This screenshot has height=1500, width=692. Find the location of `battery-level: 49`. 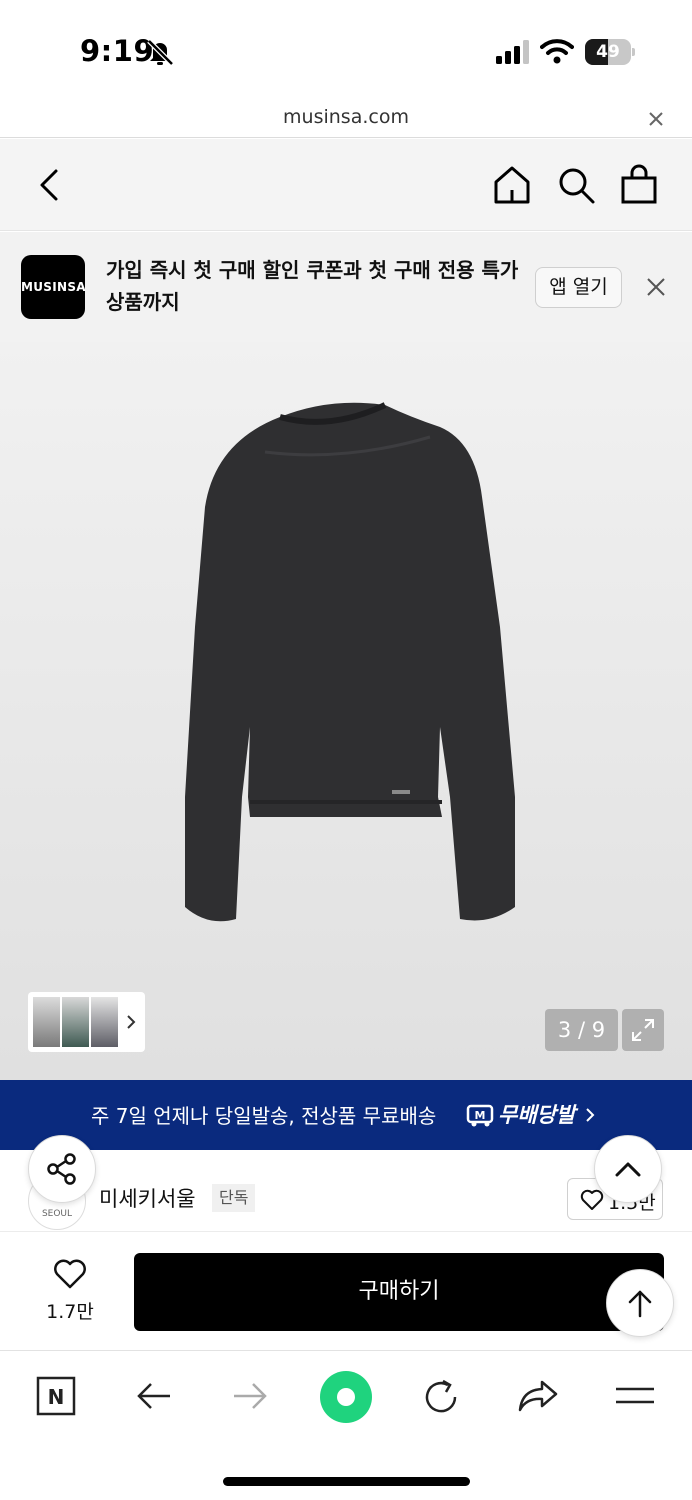

battery-level: 49 is located at coordinates (608, 52).